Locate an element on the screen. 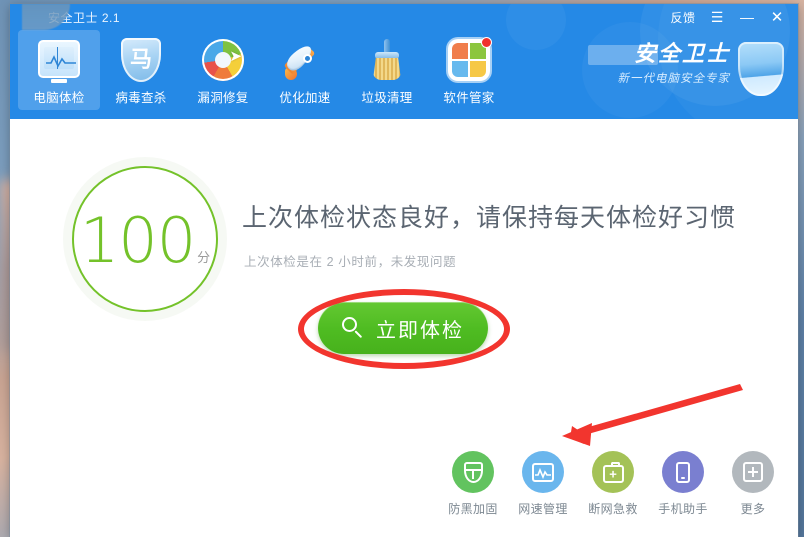 The height and width of the screenshot is (537, 804). health-score-ring: 100 分 is located at coordinates (145, 239).